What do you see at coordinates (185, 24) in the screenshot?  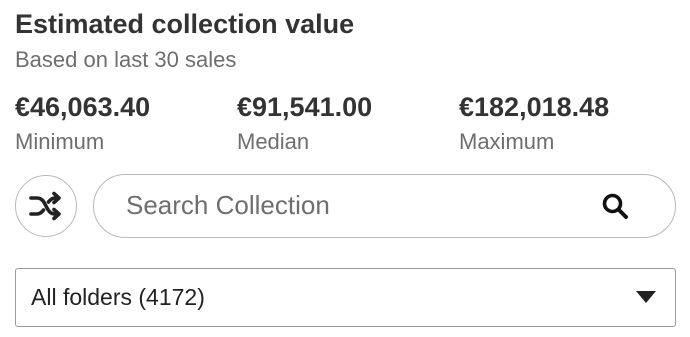 I see `collection-value-title: Estimated collection value` at bounding box center [185, 24].